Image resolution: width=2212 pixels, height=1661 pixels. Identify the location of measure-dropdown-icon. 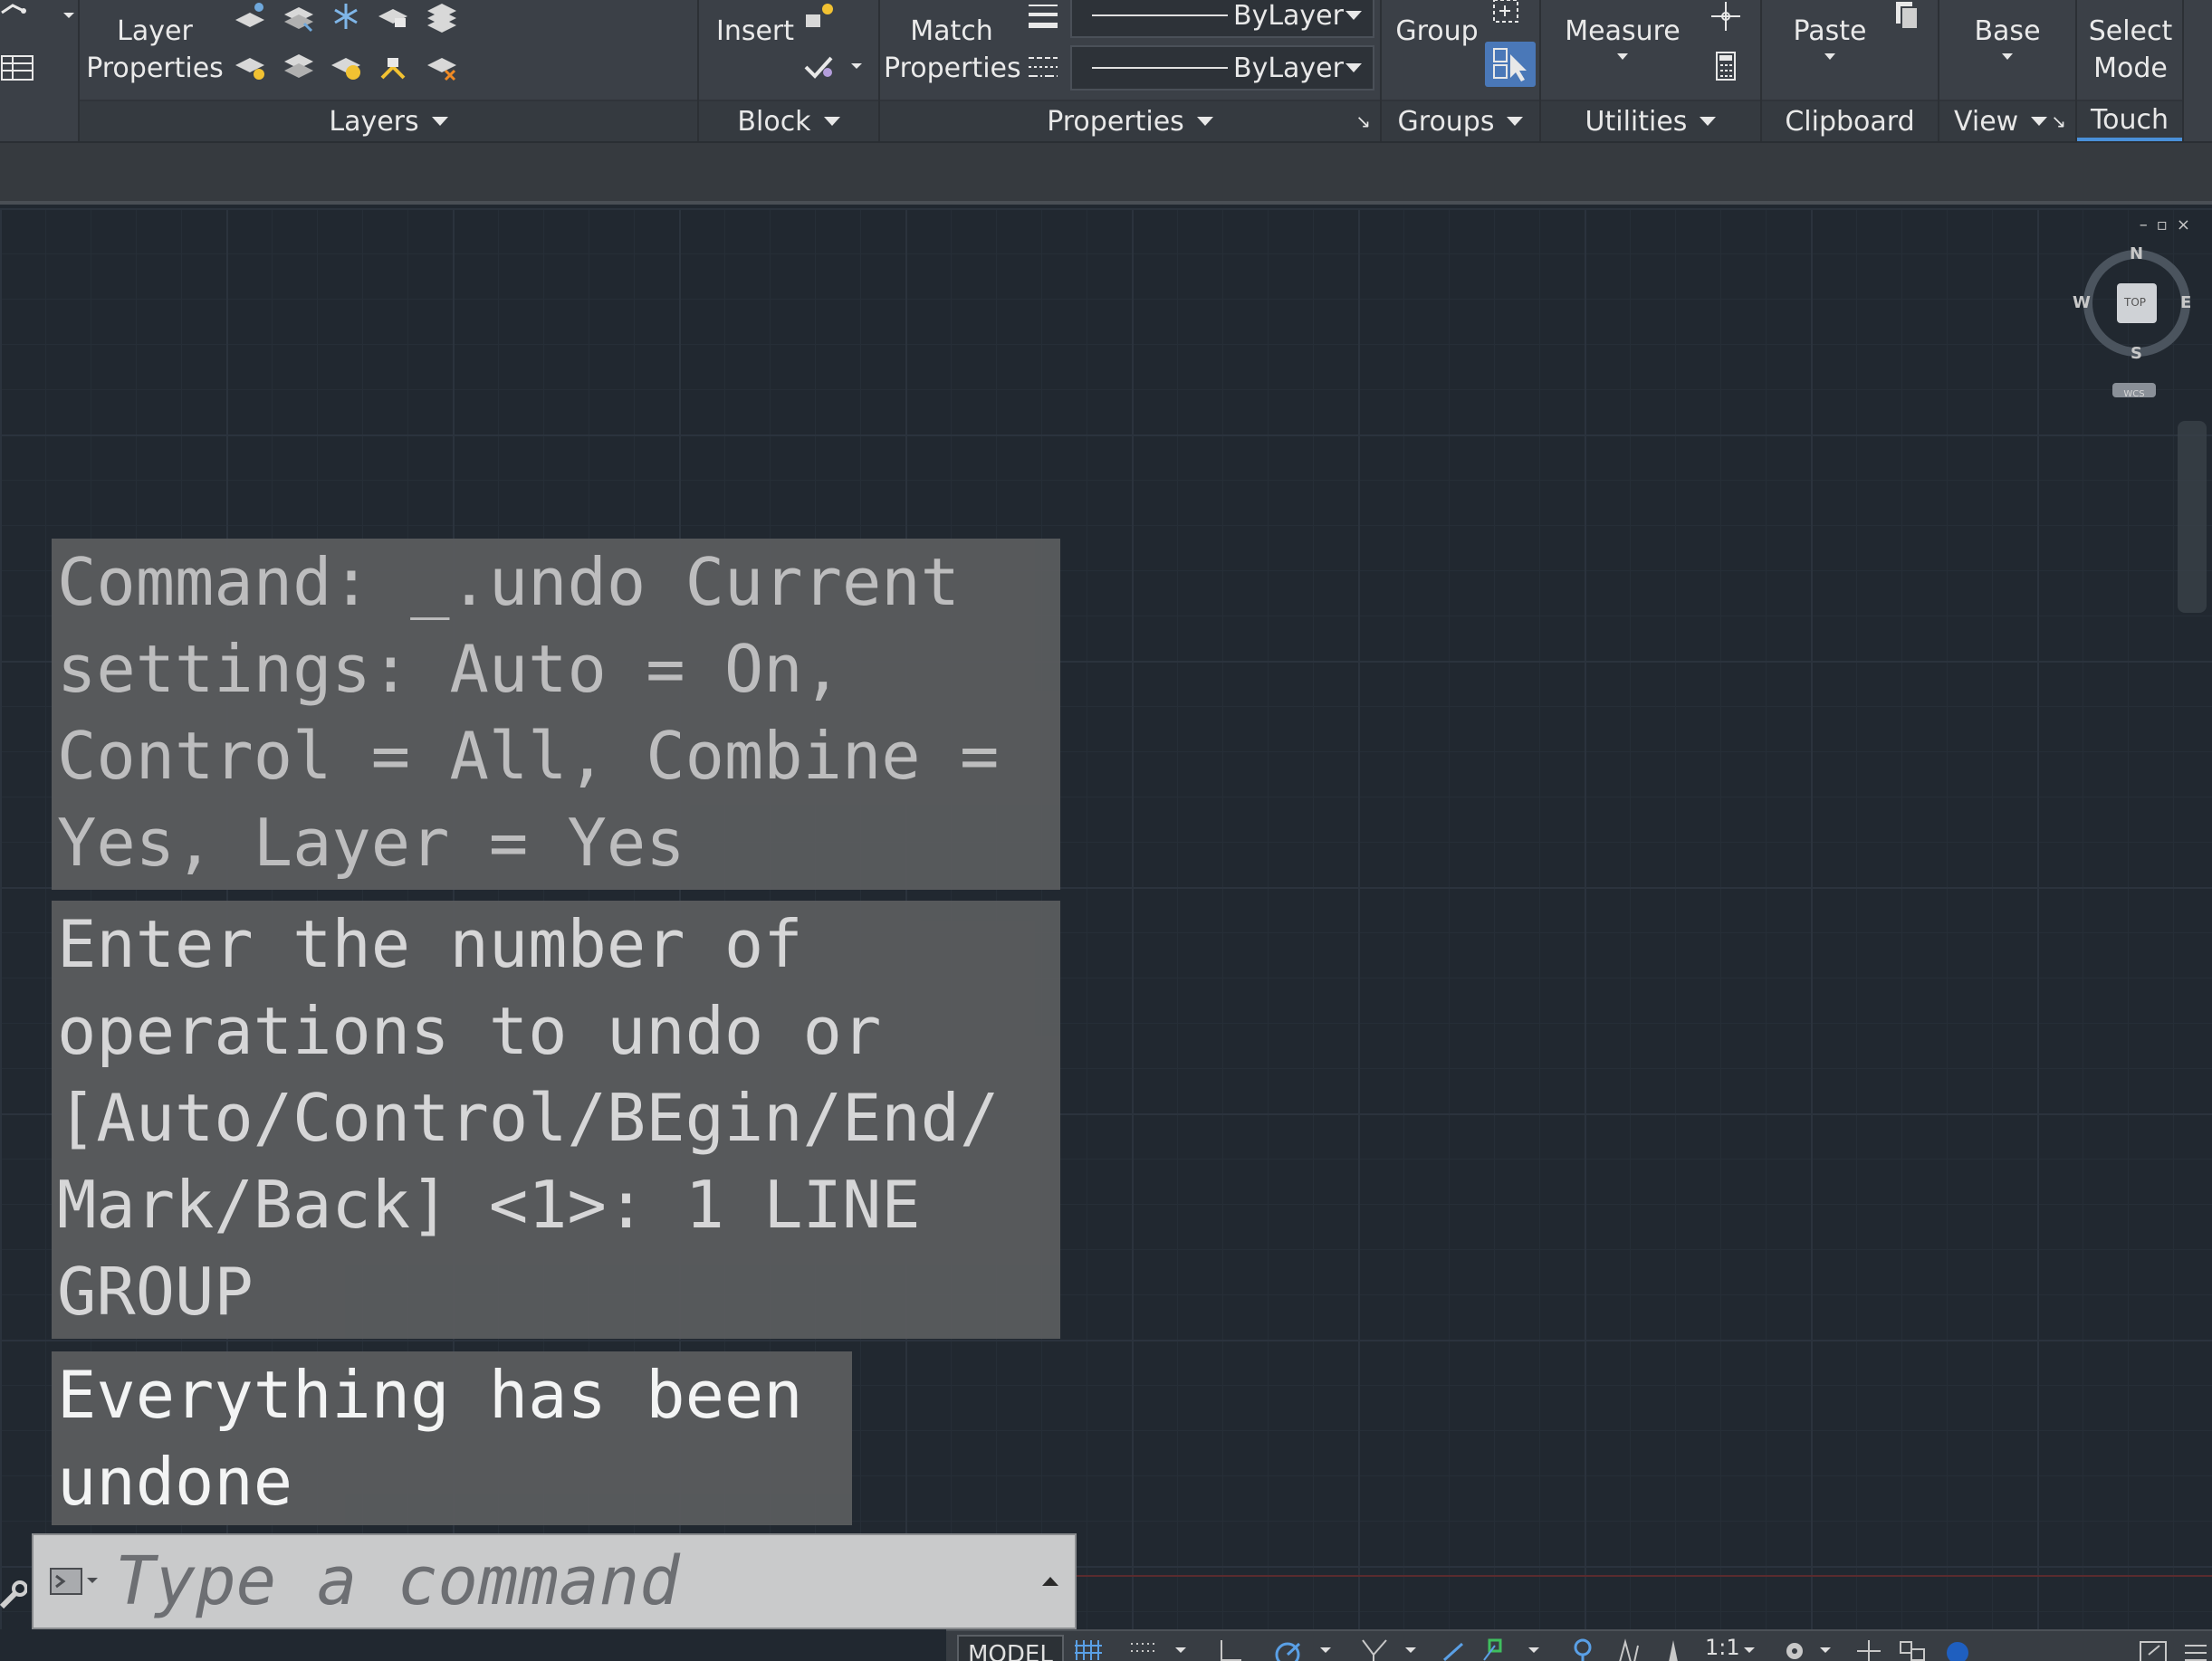
(1622, 56).